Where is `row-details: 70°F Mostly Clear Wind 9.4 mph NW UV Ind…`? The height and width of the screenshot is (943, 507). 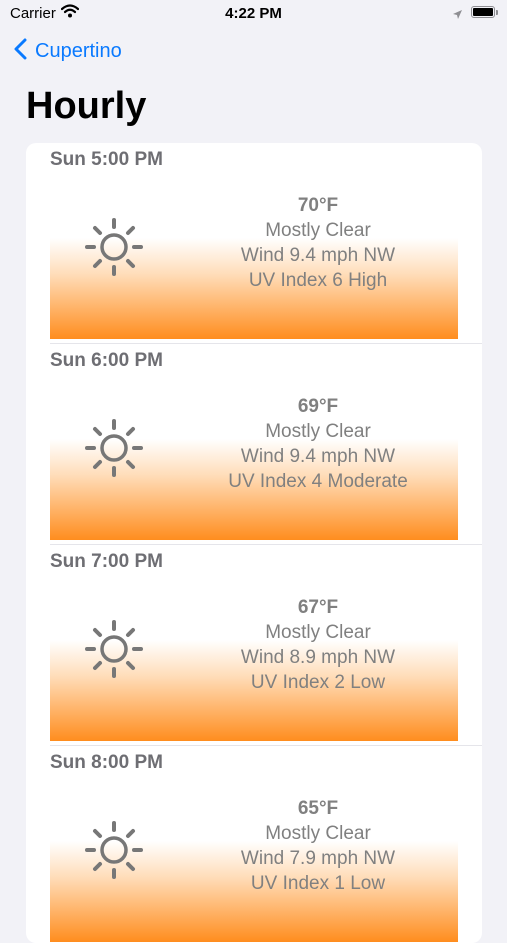
row-details: 70°F Mostly Clear Wind 9.4 mph NW UV Ind… is located at coordinates (318, 243).